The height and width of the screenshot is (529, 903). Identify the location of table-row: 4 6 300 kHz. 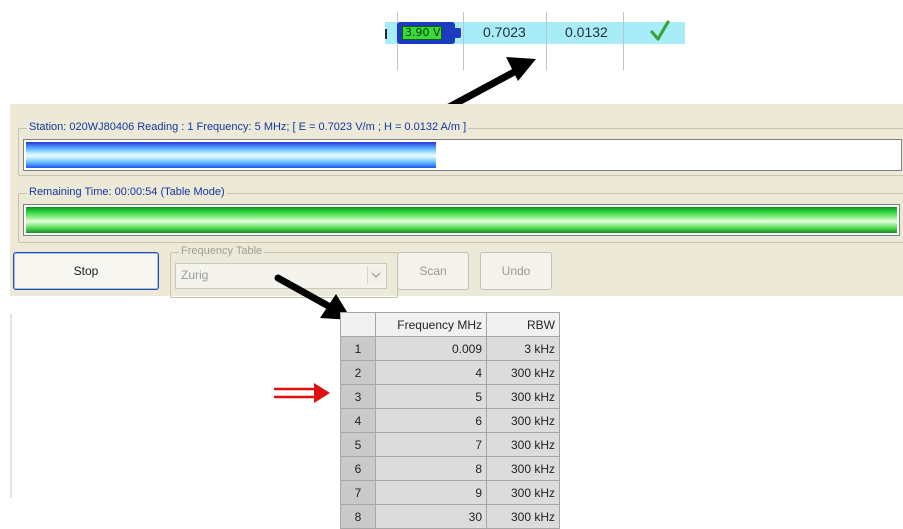
(450, 420).